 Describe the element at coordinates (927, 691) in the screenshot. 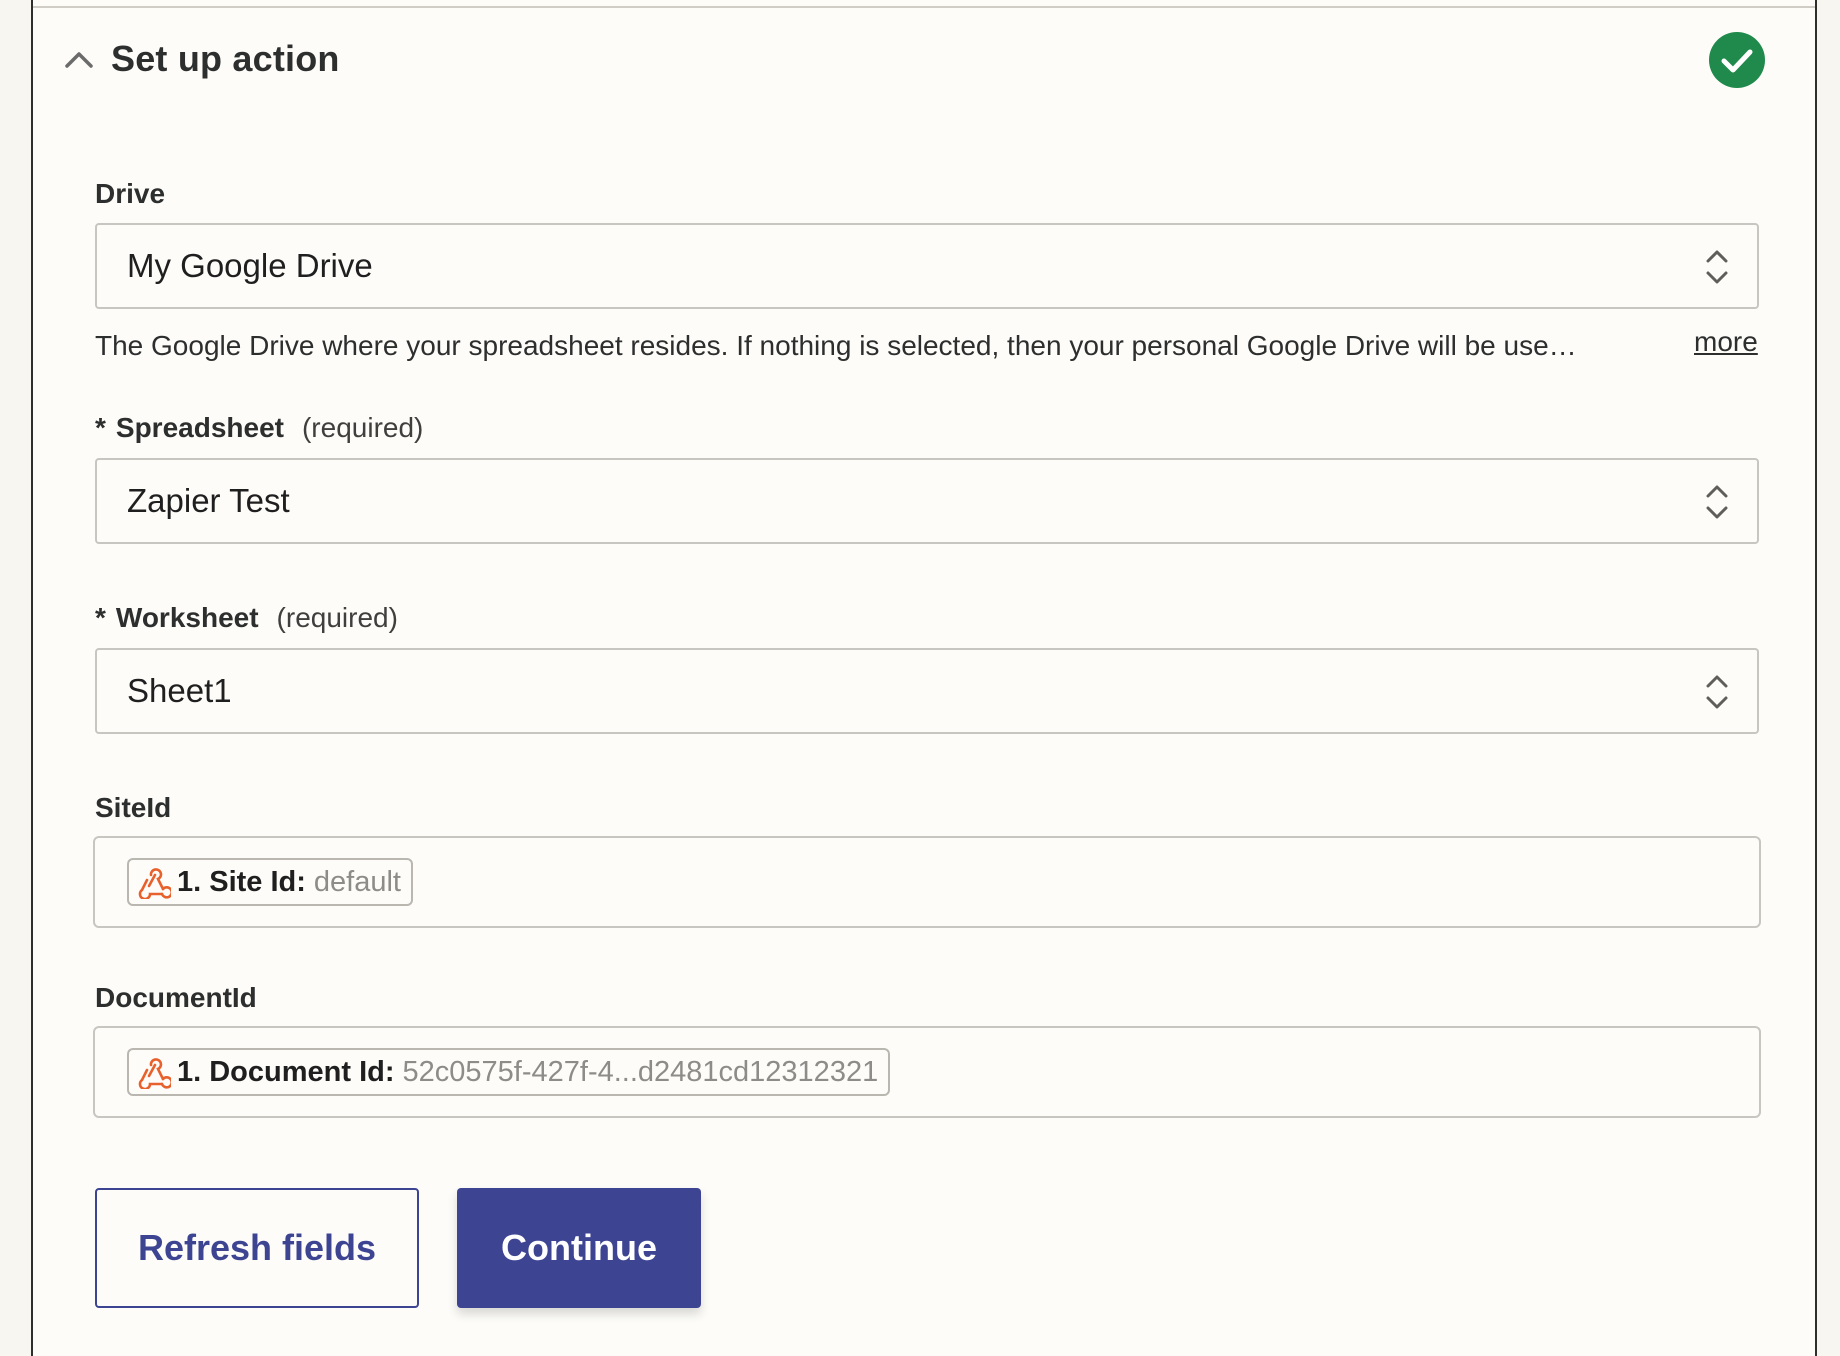

I see `worksheet-select: Sheet1` at that location.